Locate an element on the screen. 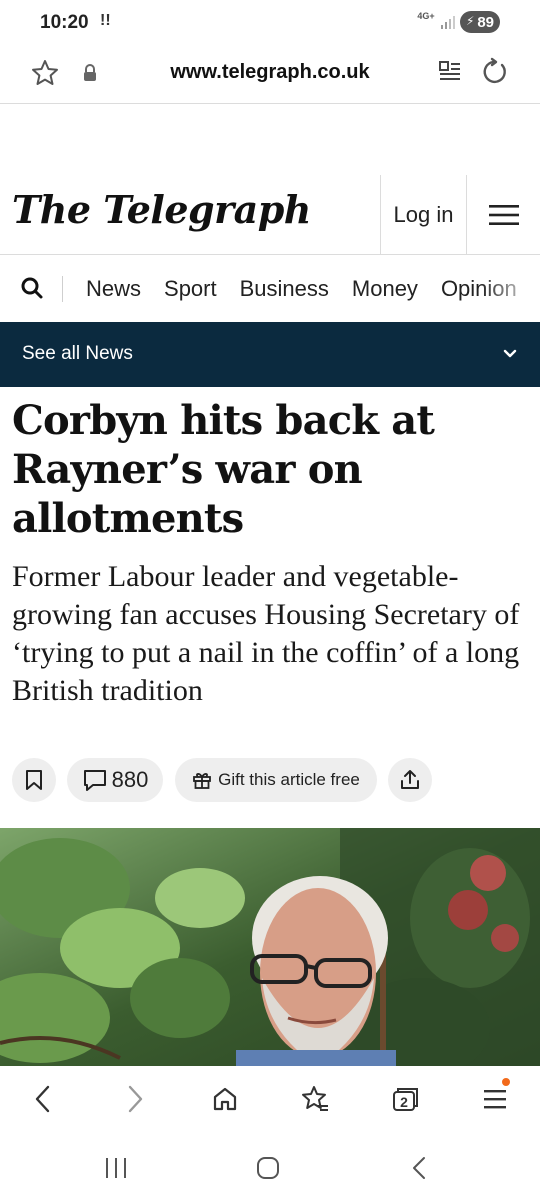 The width and height of the screenshot is (540, 1200). address-bar: www.telegraph.co.uk is located at coordinates (270, 74).